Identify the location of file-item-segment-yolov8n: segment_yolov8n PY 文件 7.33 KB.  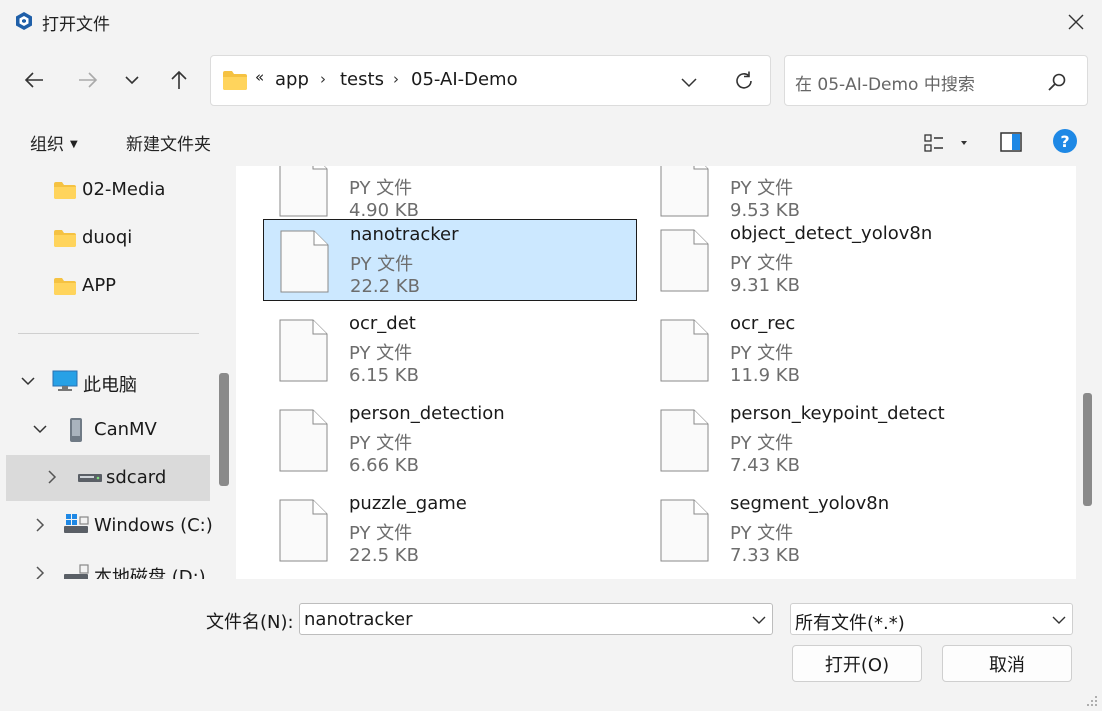
(831, 530).